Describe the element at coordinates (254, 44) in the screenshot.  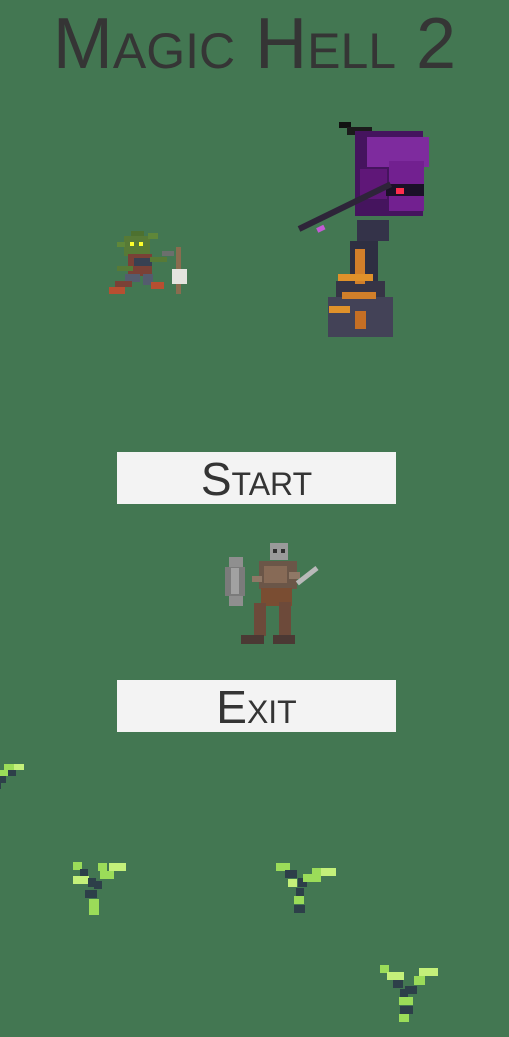
I see `game-title: Magic Hell 2` at that location.